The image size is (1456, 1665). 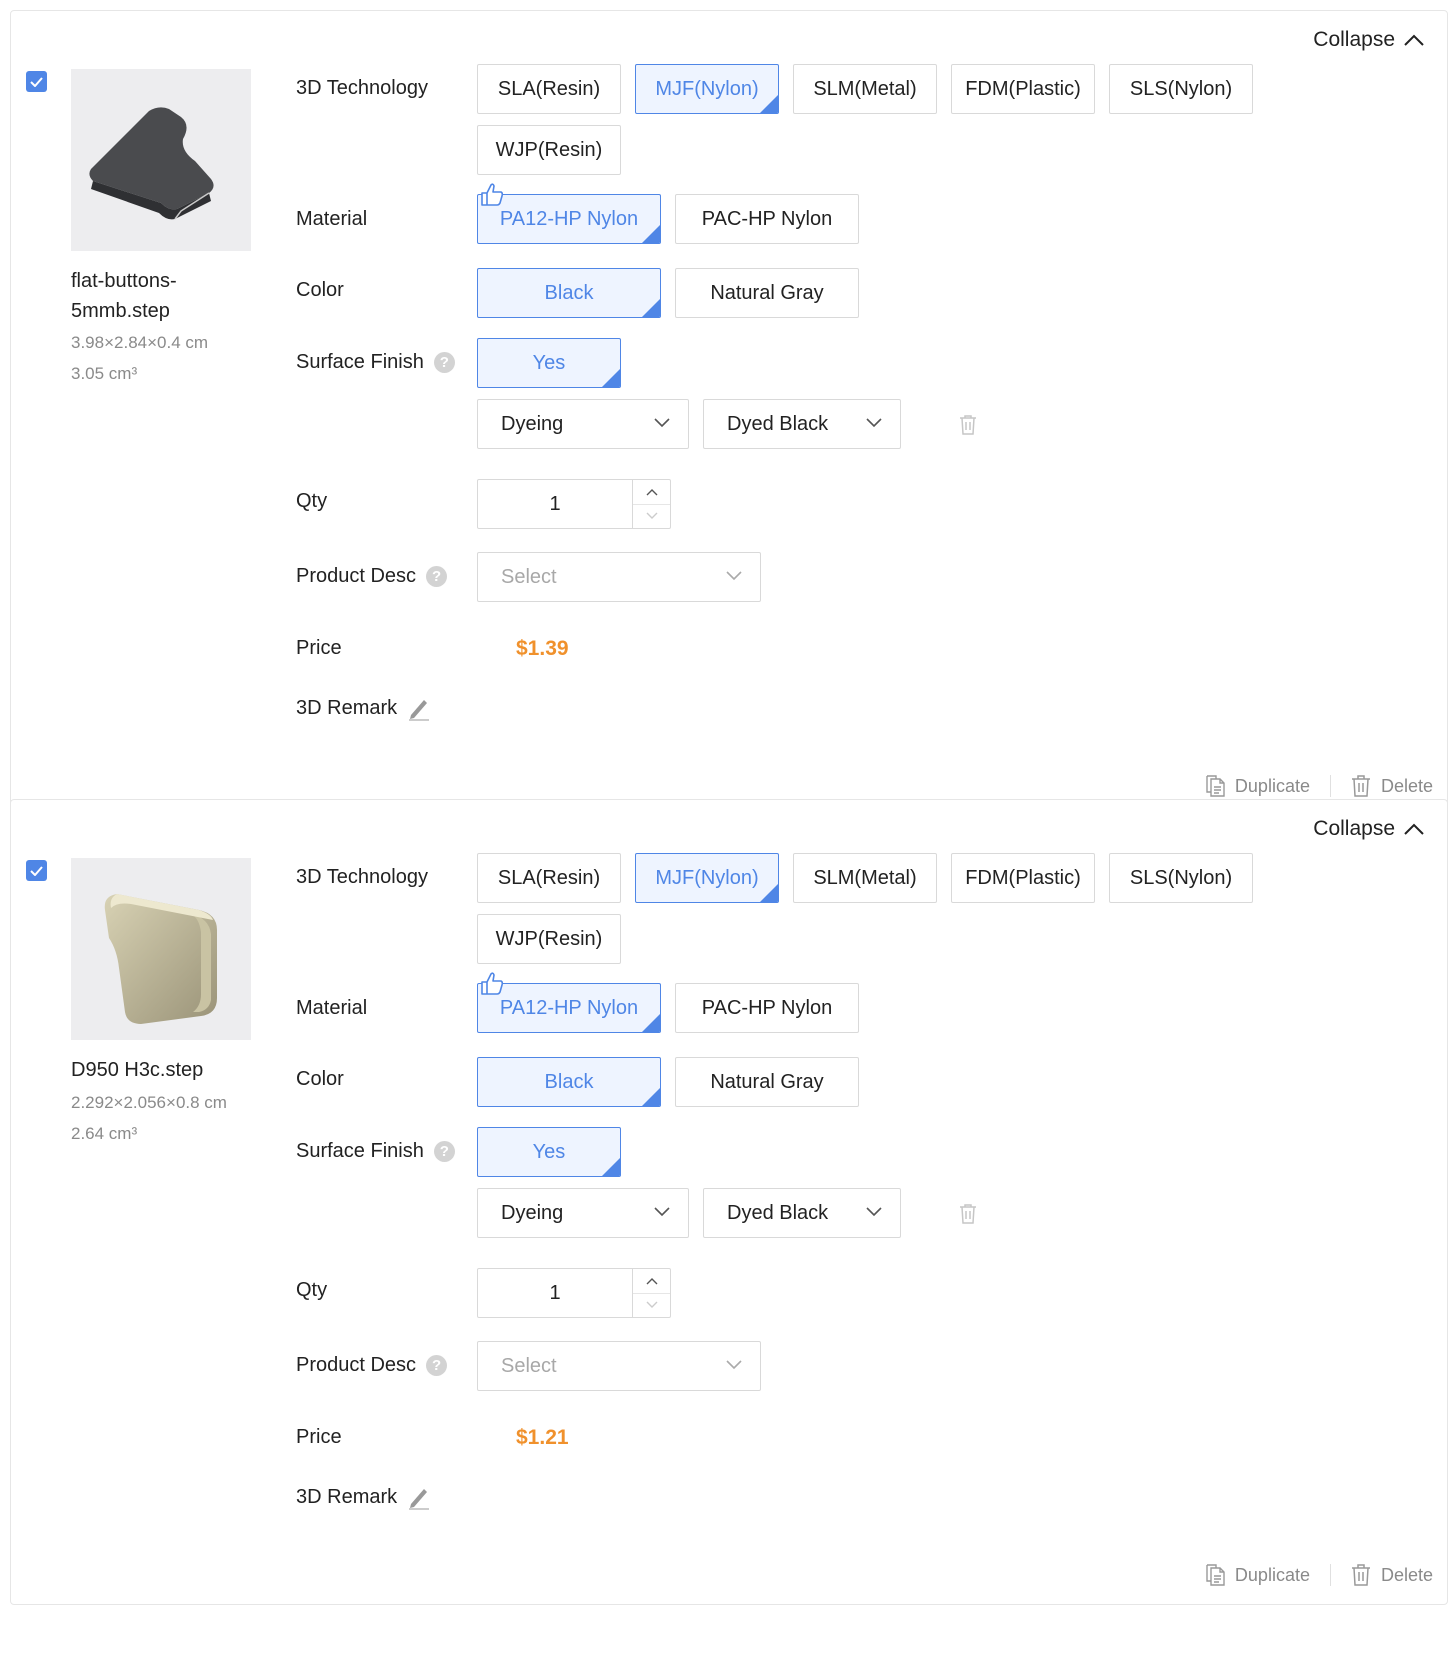 What do you see at coordinates (372, 576) in the screenshot?
I see `product-desc-label: Product Desc ?` at bounding box center [372, 576].